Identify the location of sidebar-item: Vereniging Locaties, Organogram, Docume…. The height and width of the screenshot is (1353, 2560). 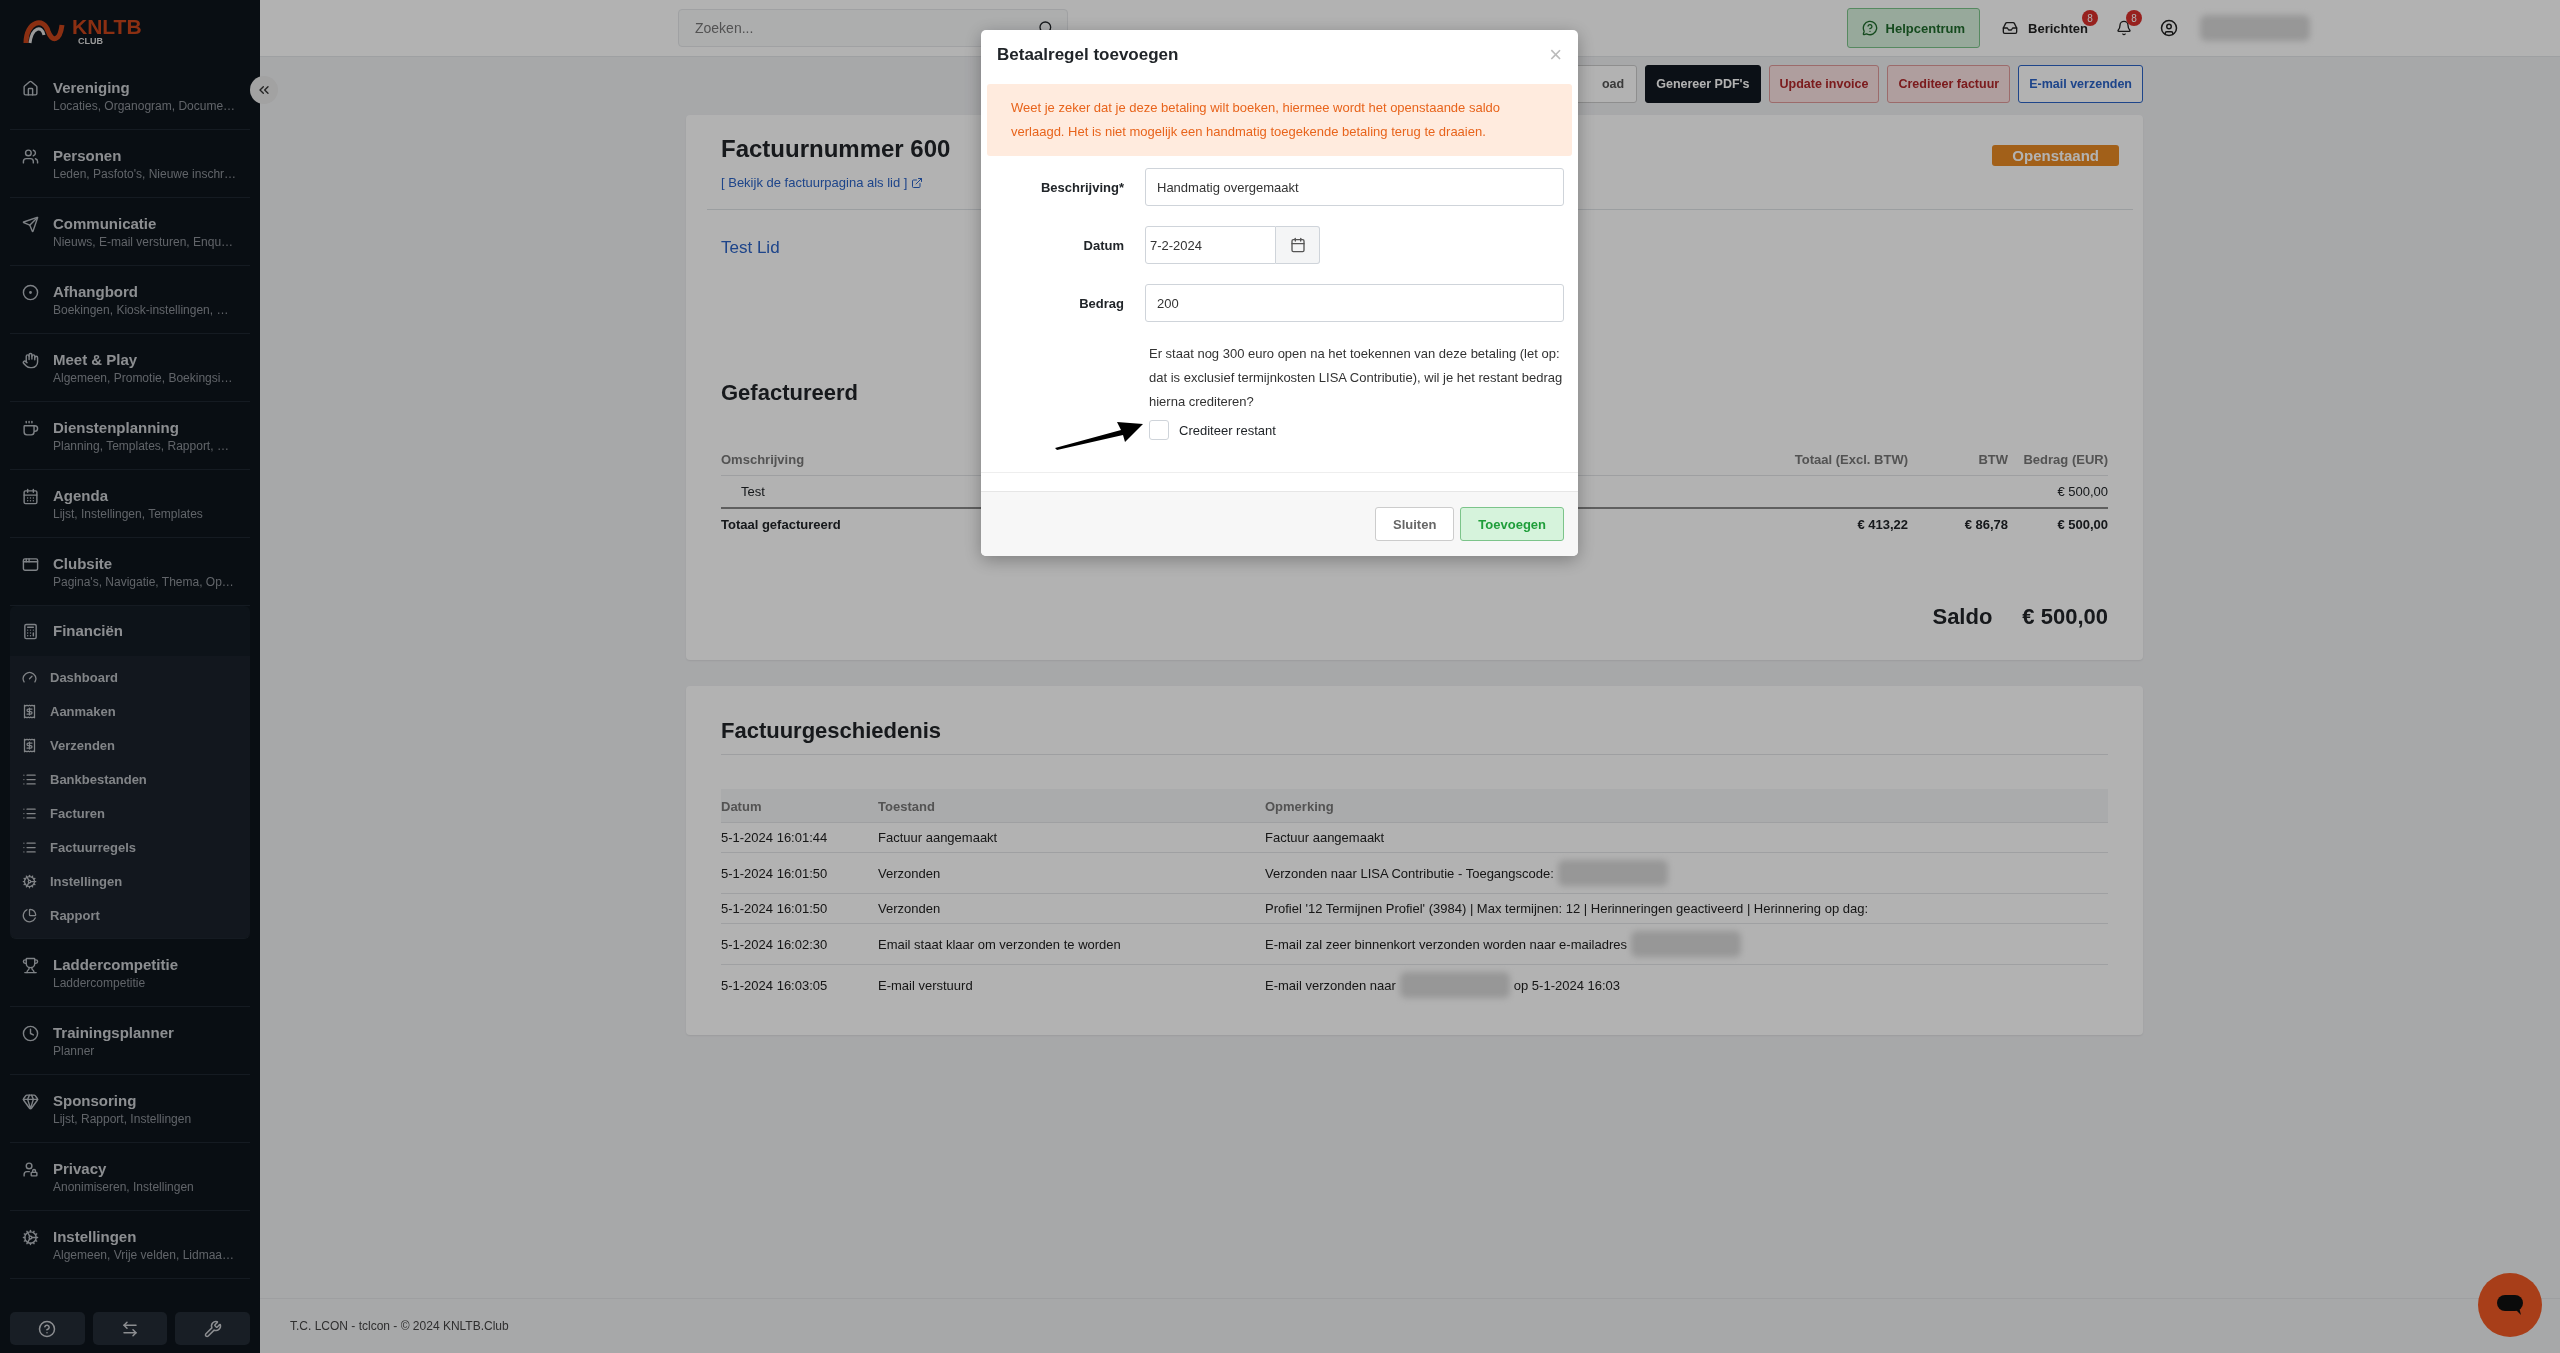
(130, 95).